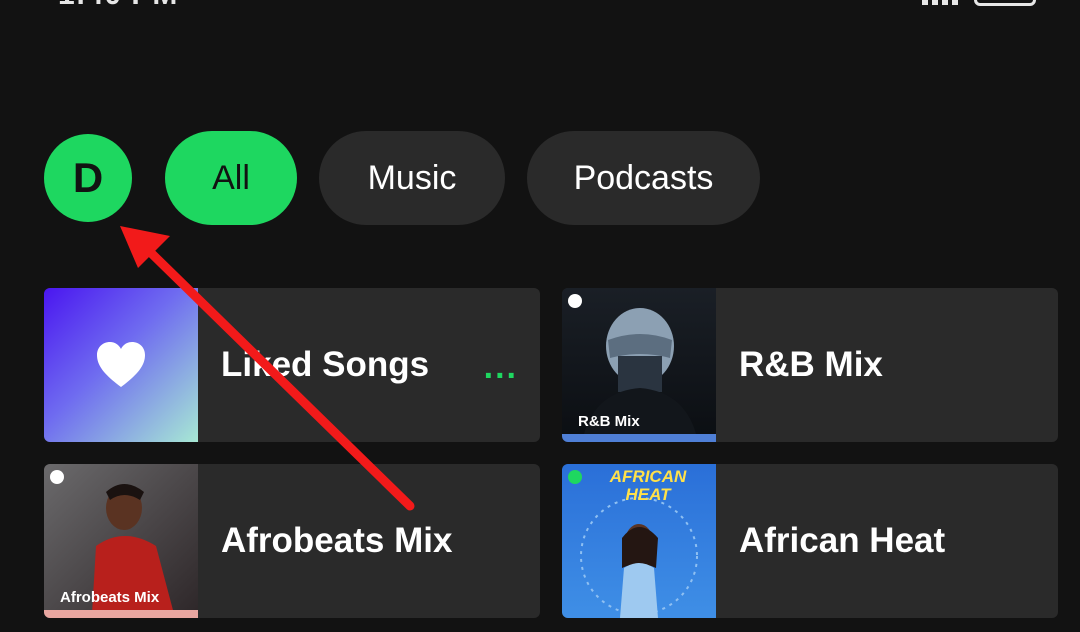 The height and width of the screenshot is (632, 1080). I want to click on shortcut-card-rnb-mix: R&B Mix R&B Mix, so click(810, 365).